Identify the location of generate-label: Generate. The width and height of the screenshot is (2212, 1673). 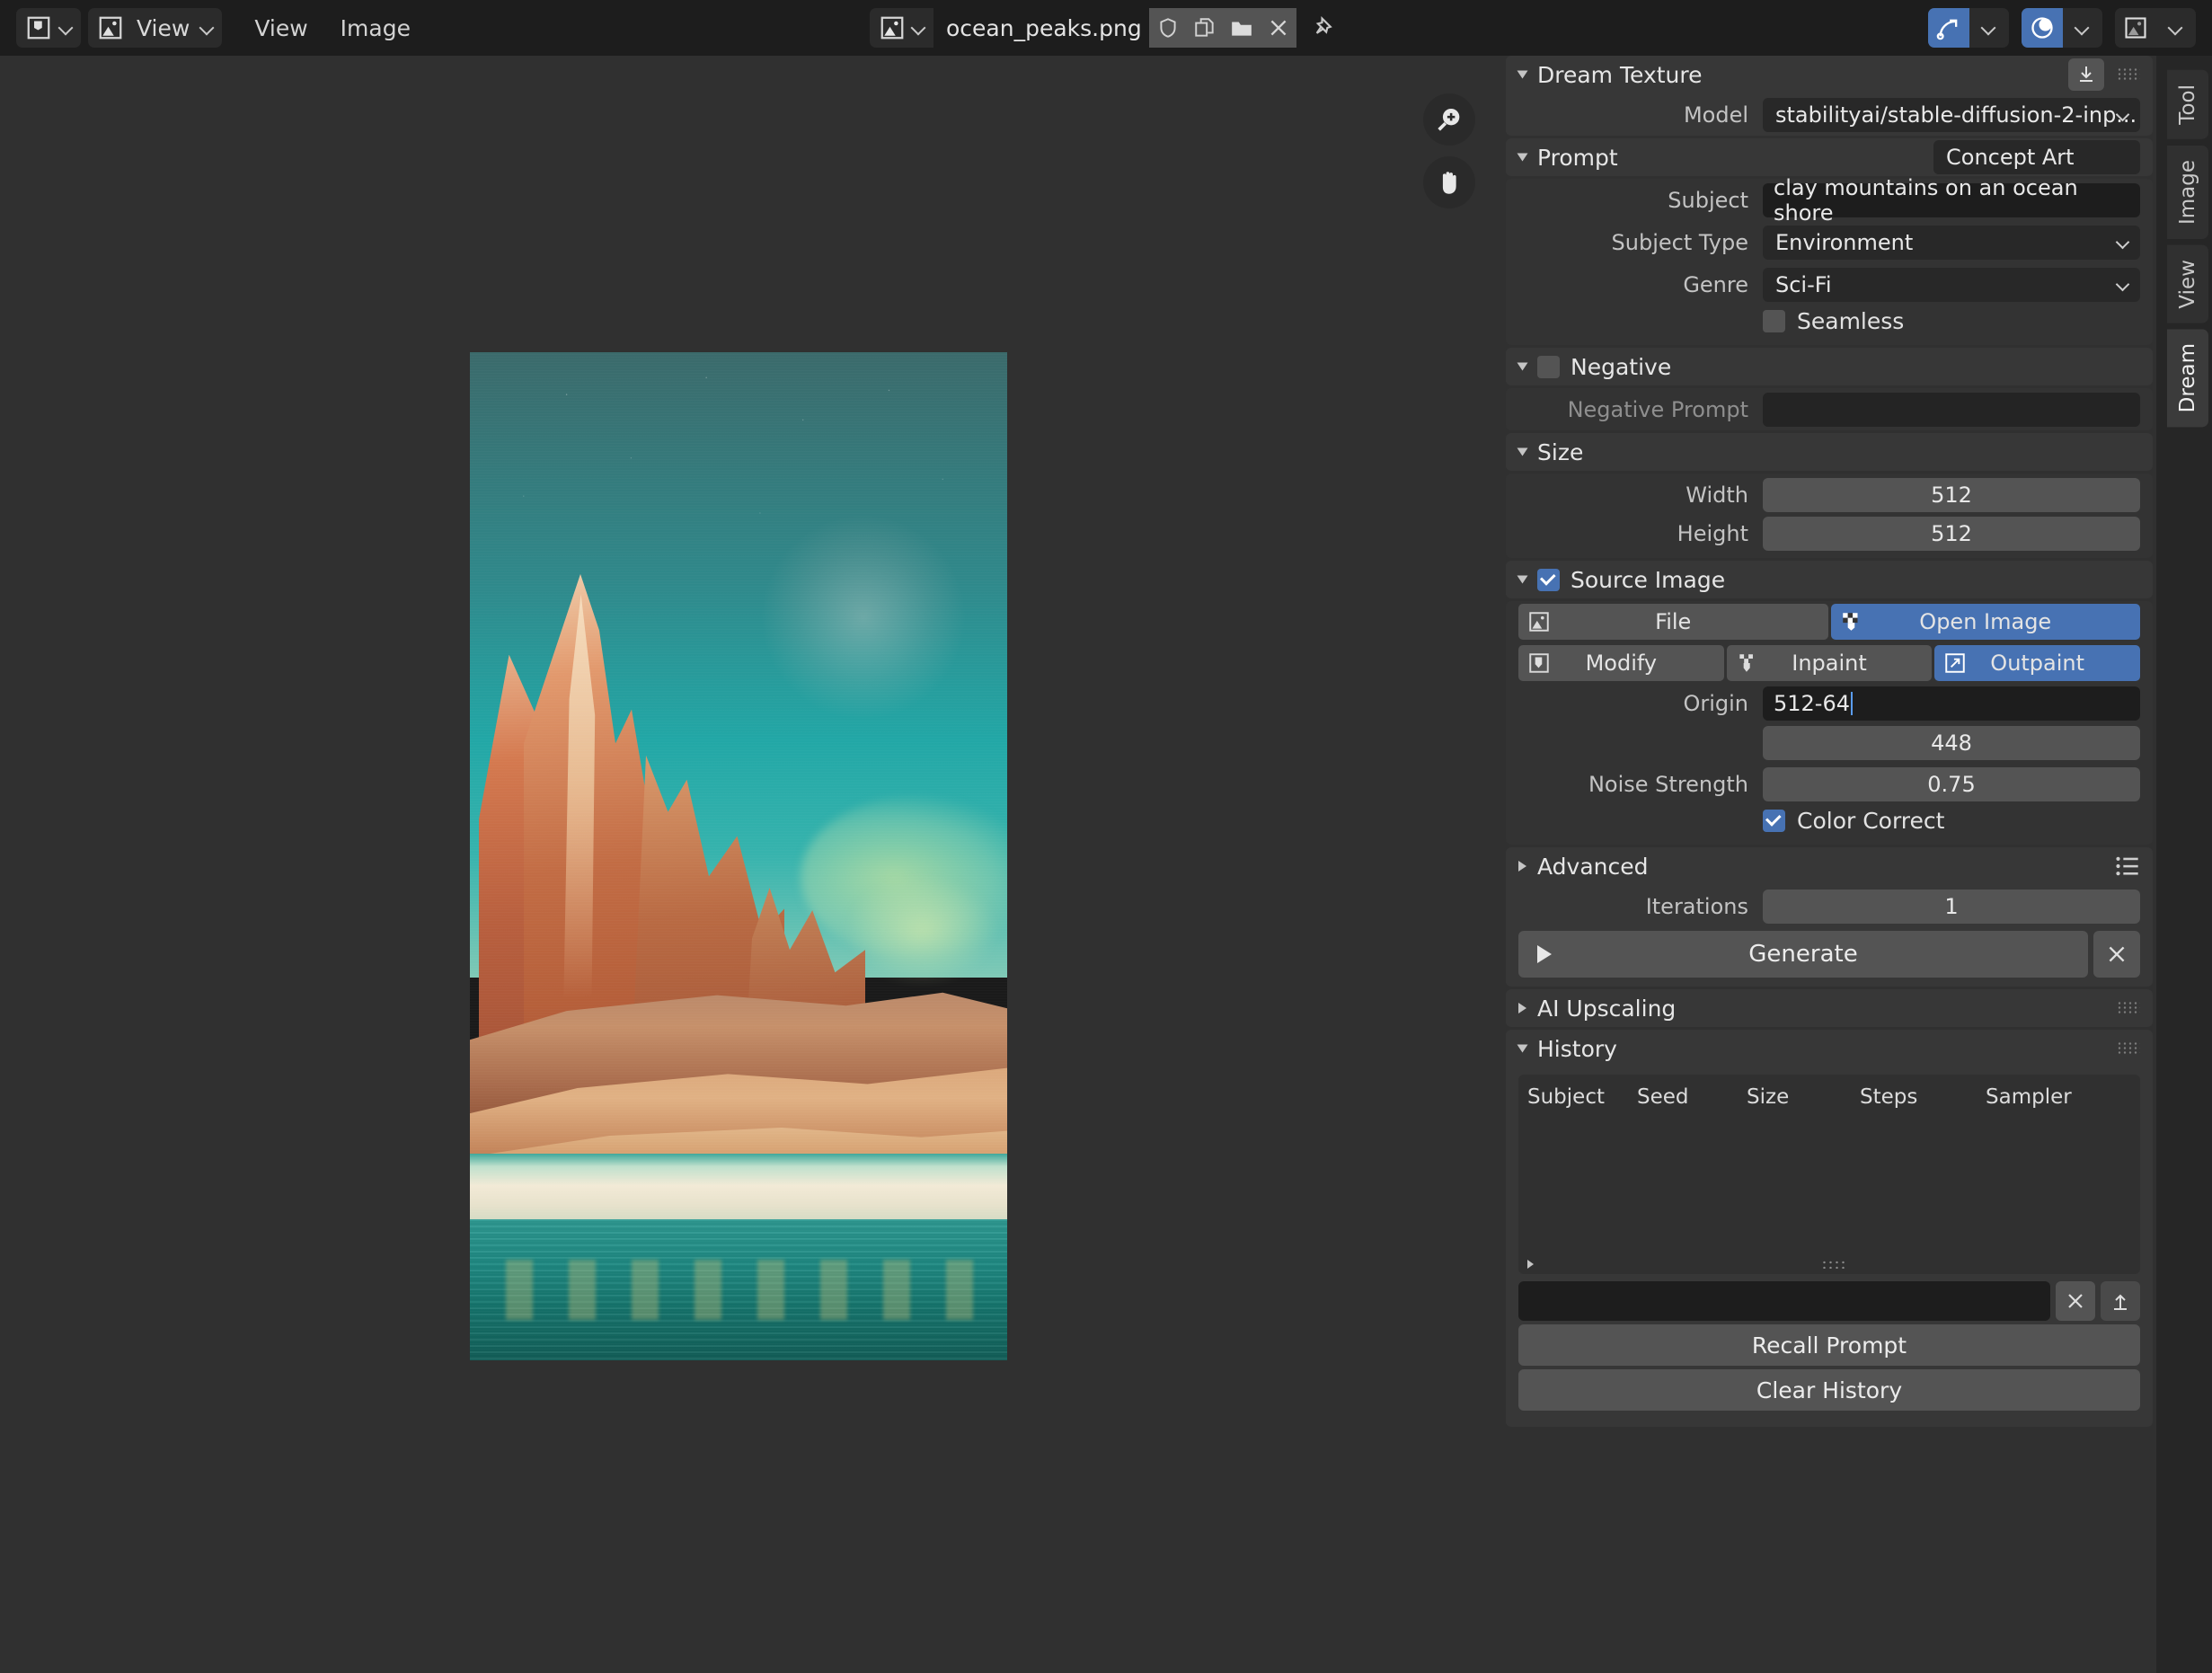
(1803, 954).